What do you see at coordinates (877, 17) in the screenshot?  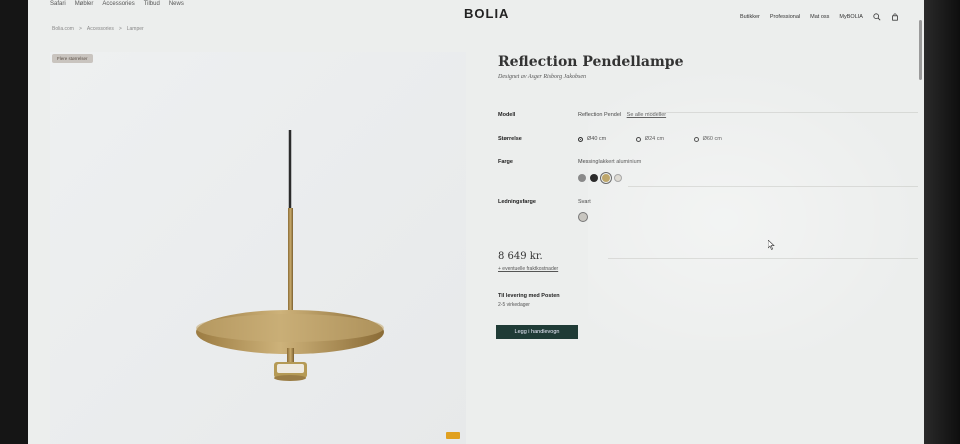 I see `search-icon` at bounding box center [877, 17].